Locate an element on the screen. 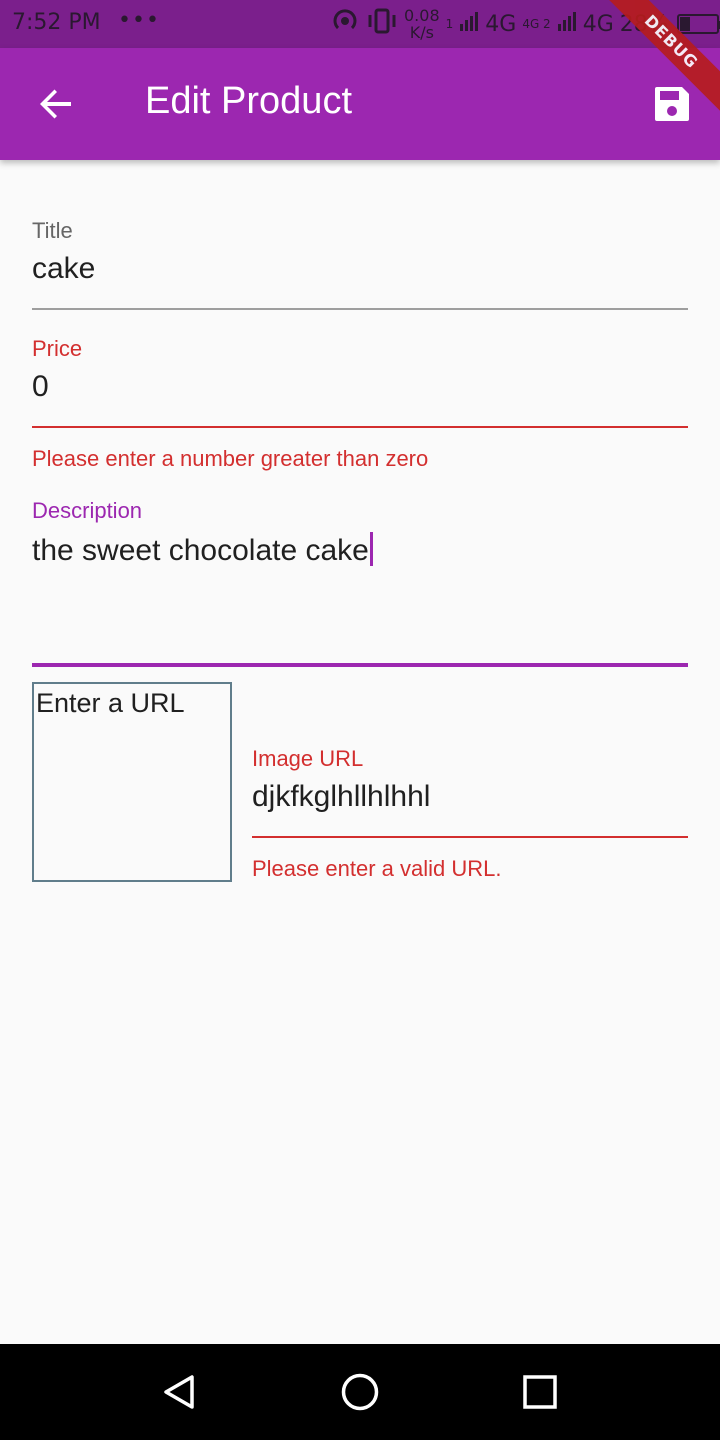 The image size is (720, 1440). nav-back-button is located at coordinates (180, 1392).